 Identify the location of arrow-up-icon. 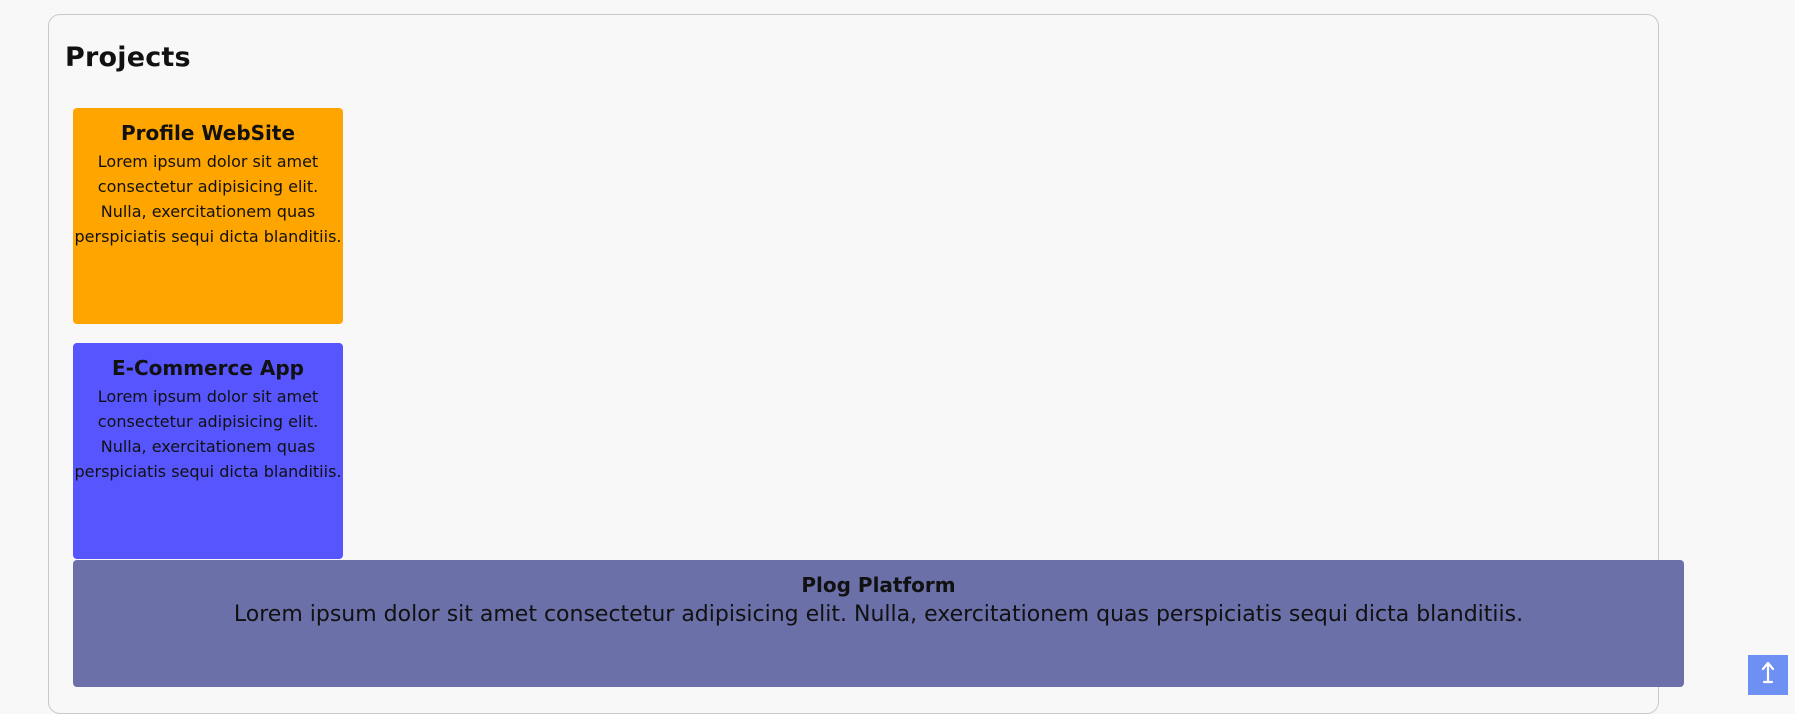
(1768, 675).